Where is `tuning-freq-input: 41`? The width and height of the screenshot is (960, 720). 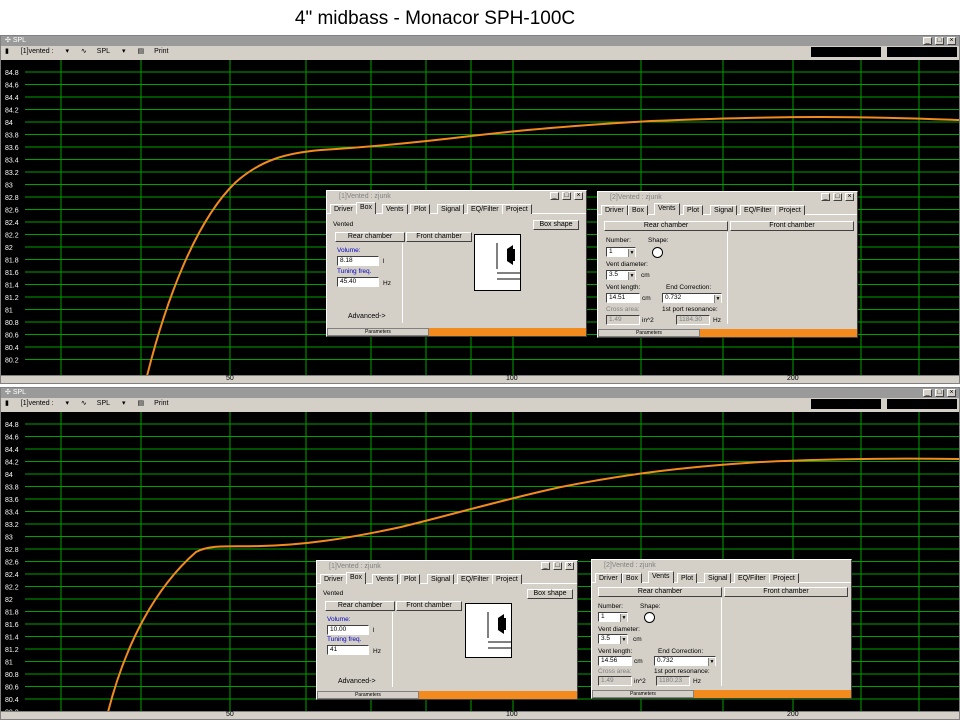
tuning-freq-input: 41 is located at coordinates (348, 650).